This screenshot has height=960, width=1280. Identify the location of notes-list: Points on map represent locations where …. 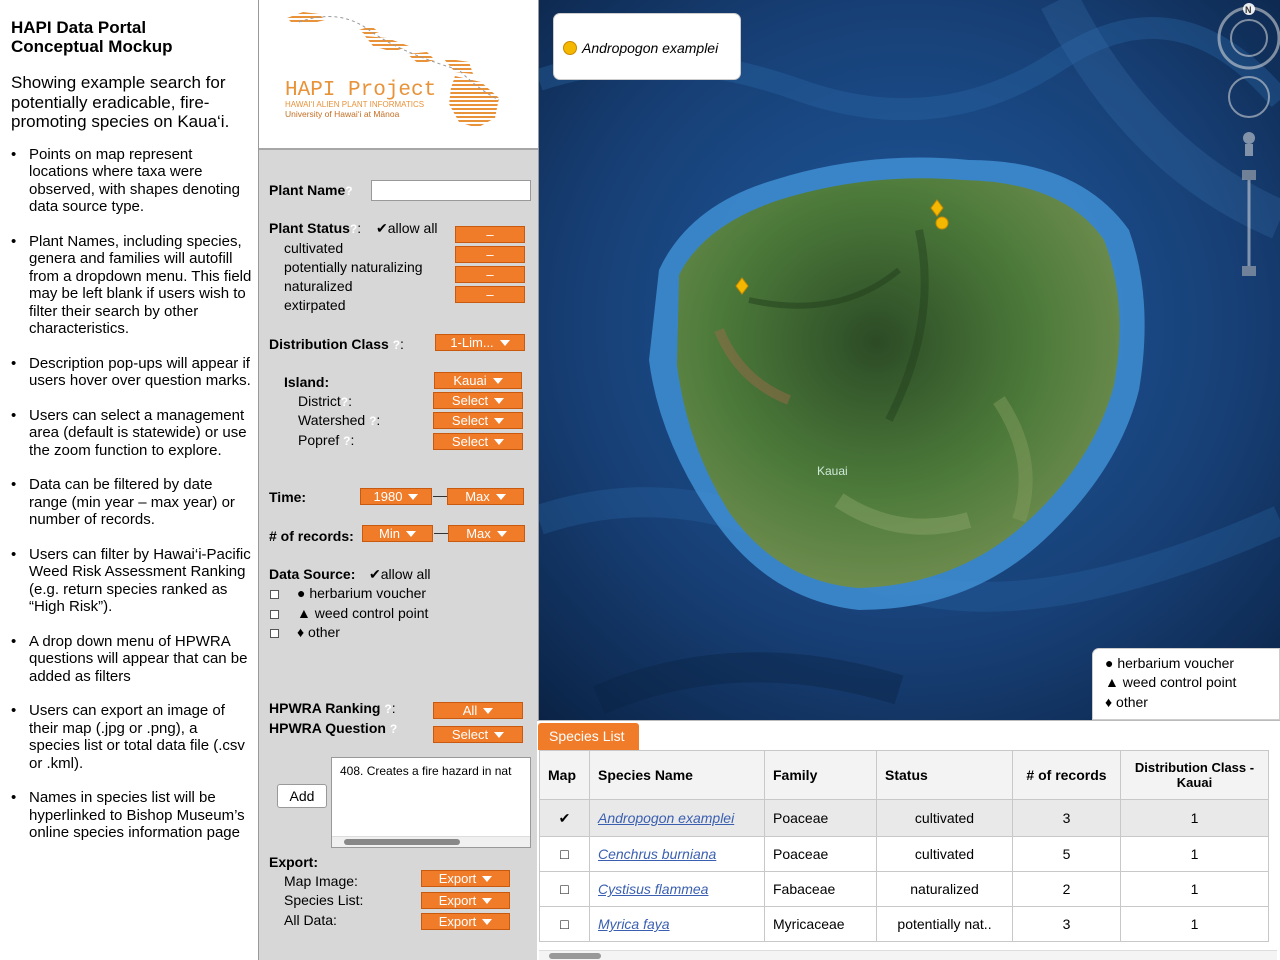
(131, 494).